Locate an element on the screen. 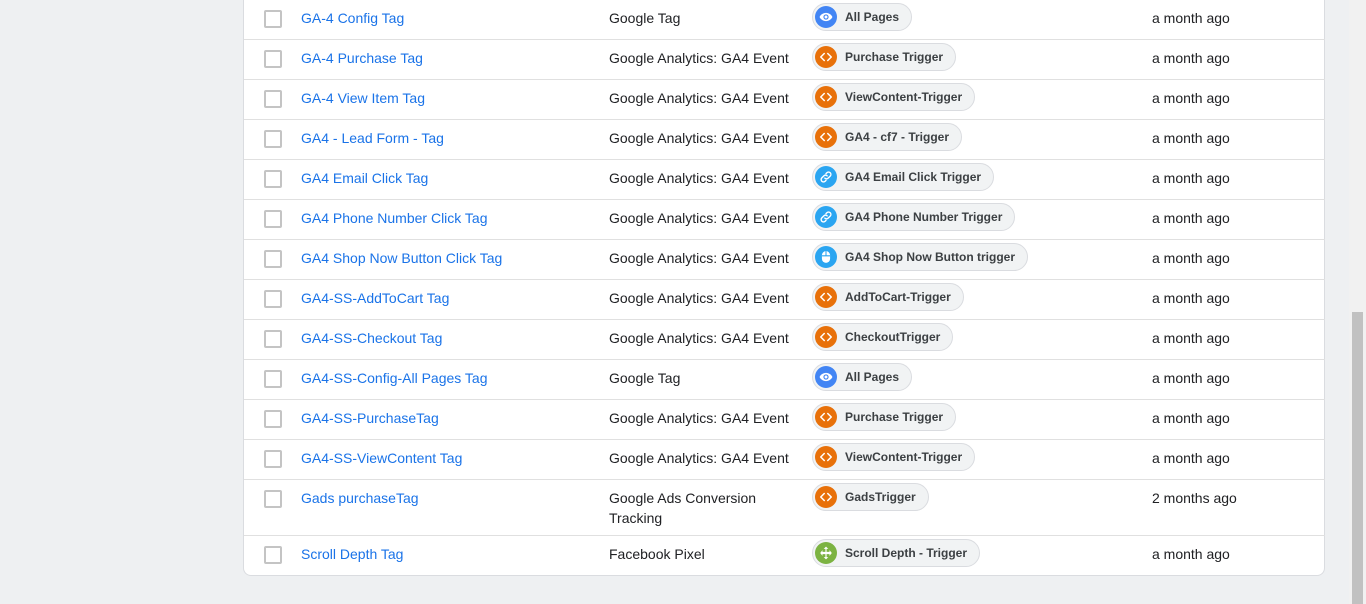 The image size is (1366, 604). tag-name-link: GA-4 Purchase Tag is located at coordinates (362, 58).